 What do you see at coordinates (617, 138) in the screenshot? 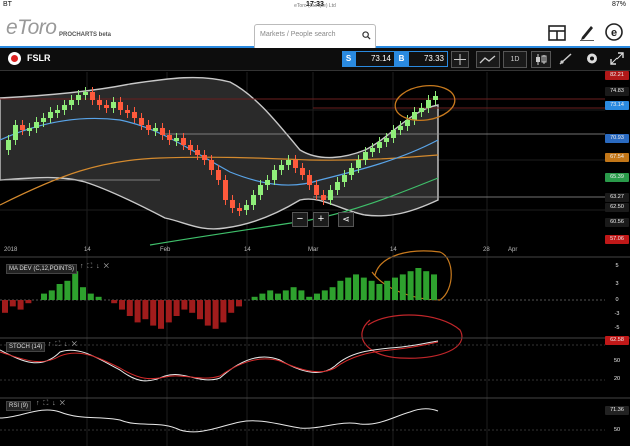
I see `price-label: 70.93` at bounding box center [617, 138].